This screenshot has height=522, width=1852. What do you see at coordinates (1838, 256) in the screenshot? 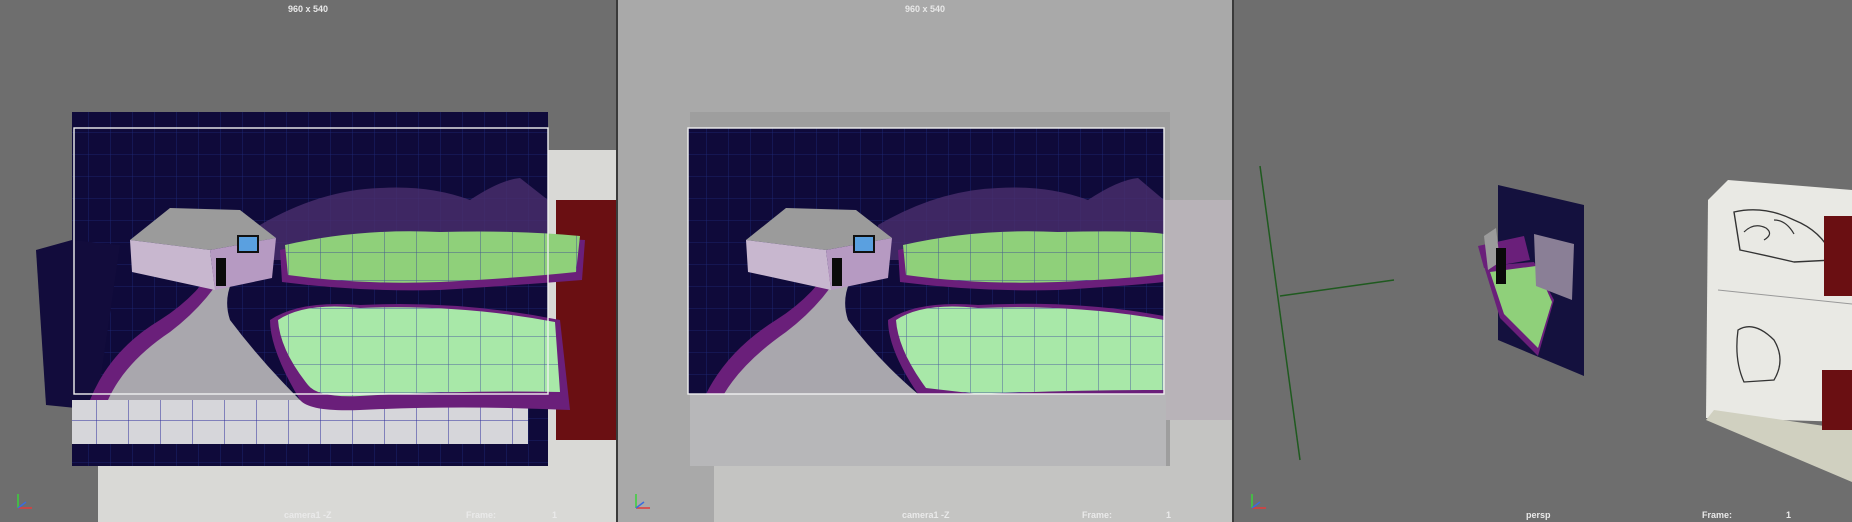
I see `red-storyboard-card` at bounding box center [1838, 256].